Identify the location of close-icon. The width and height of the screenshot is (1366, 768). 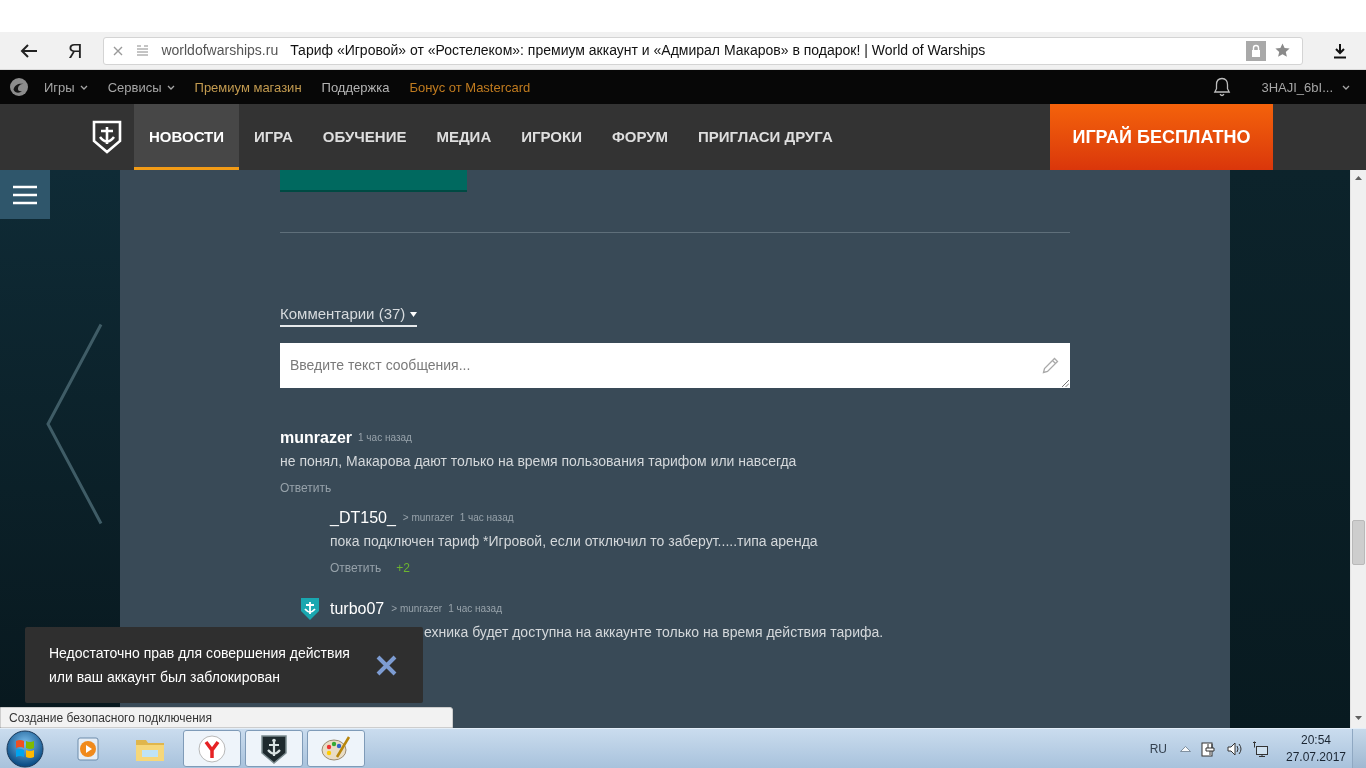
(386, 665).